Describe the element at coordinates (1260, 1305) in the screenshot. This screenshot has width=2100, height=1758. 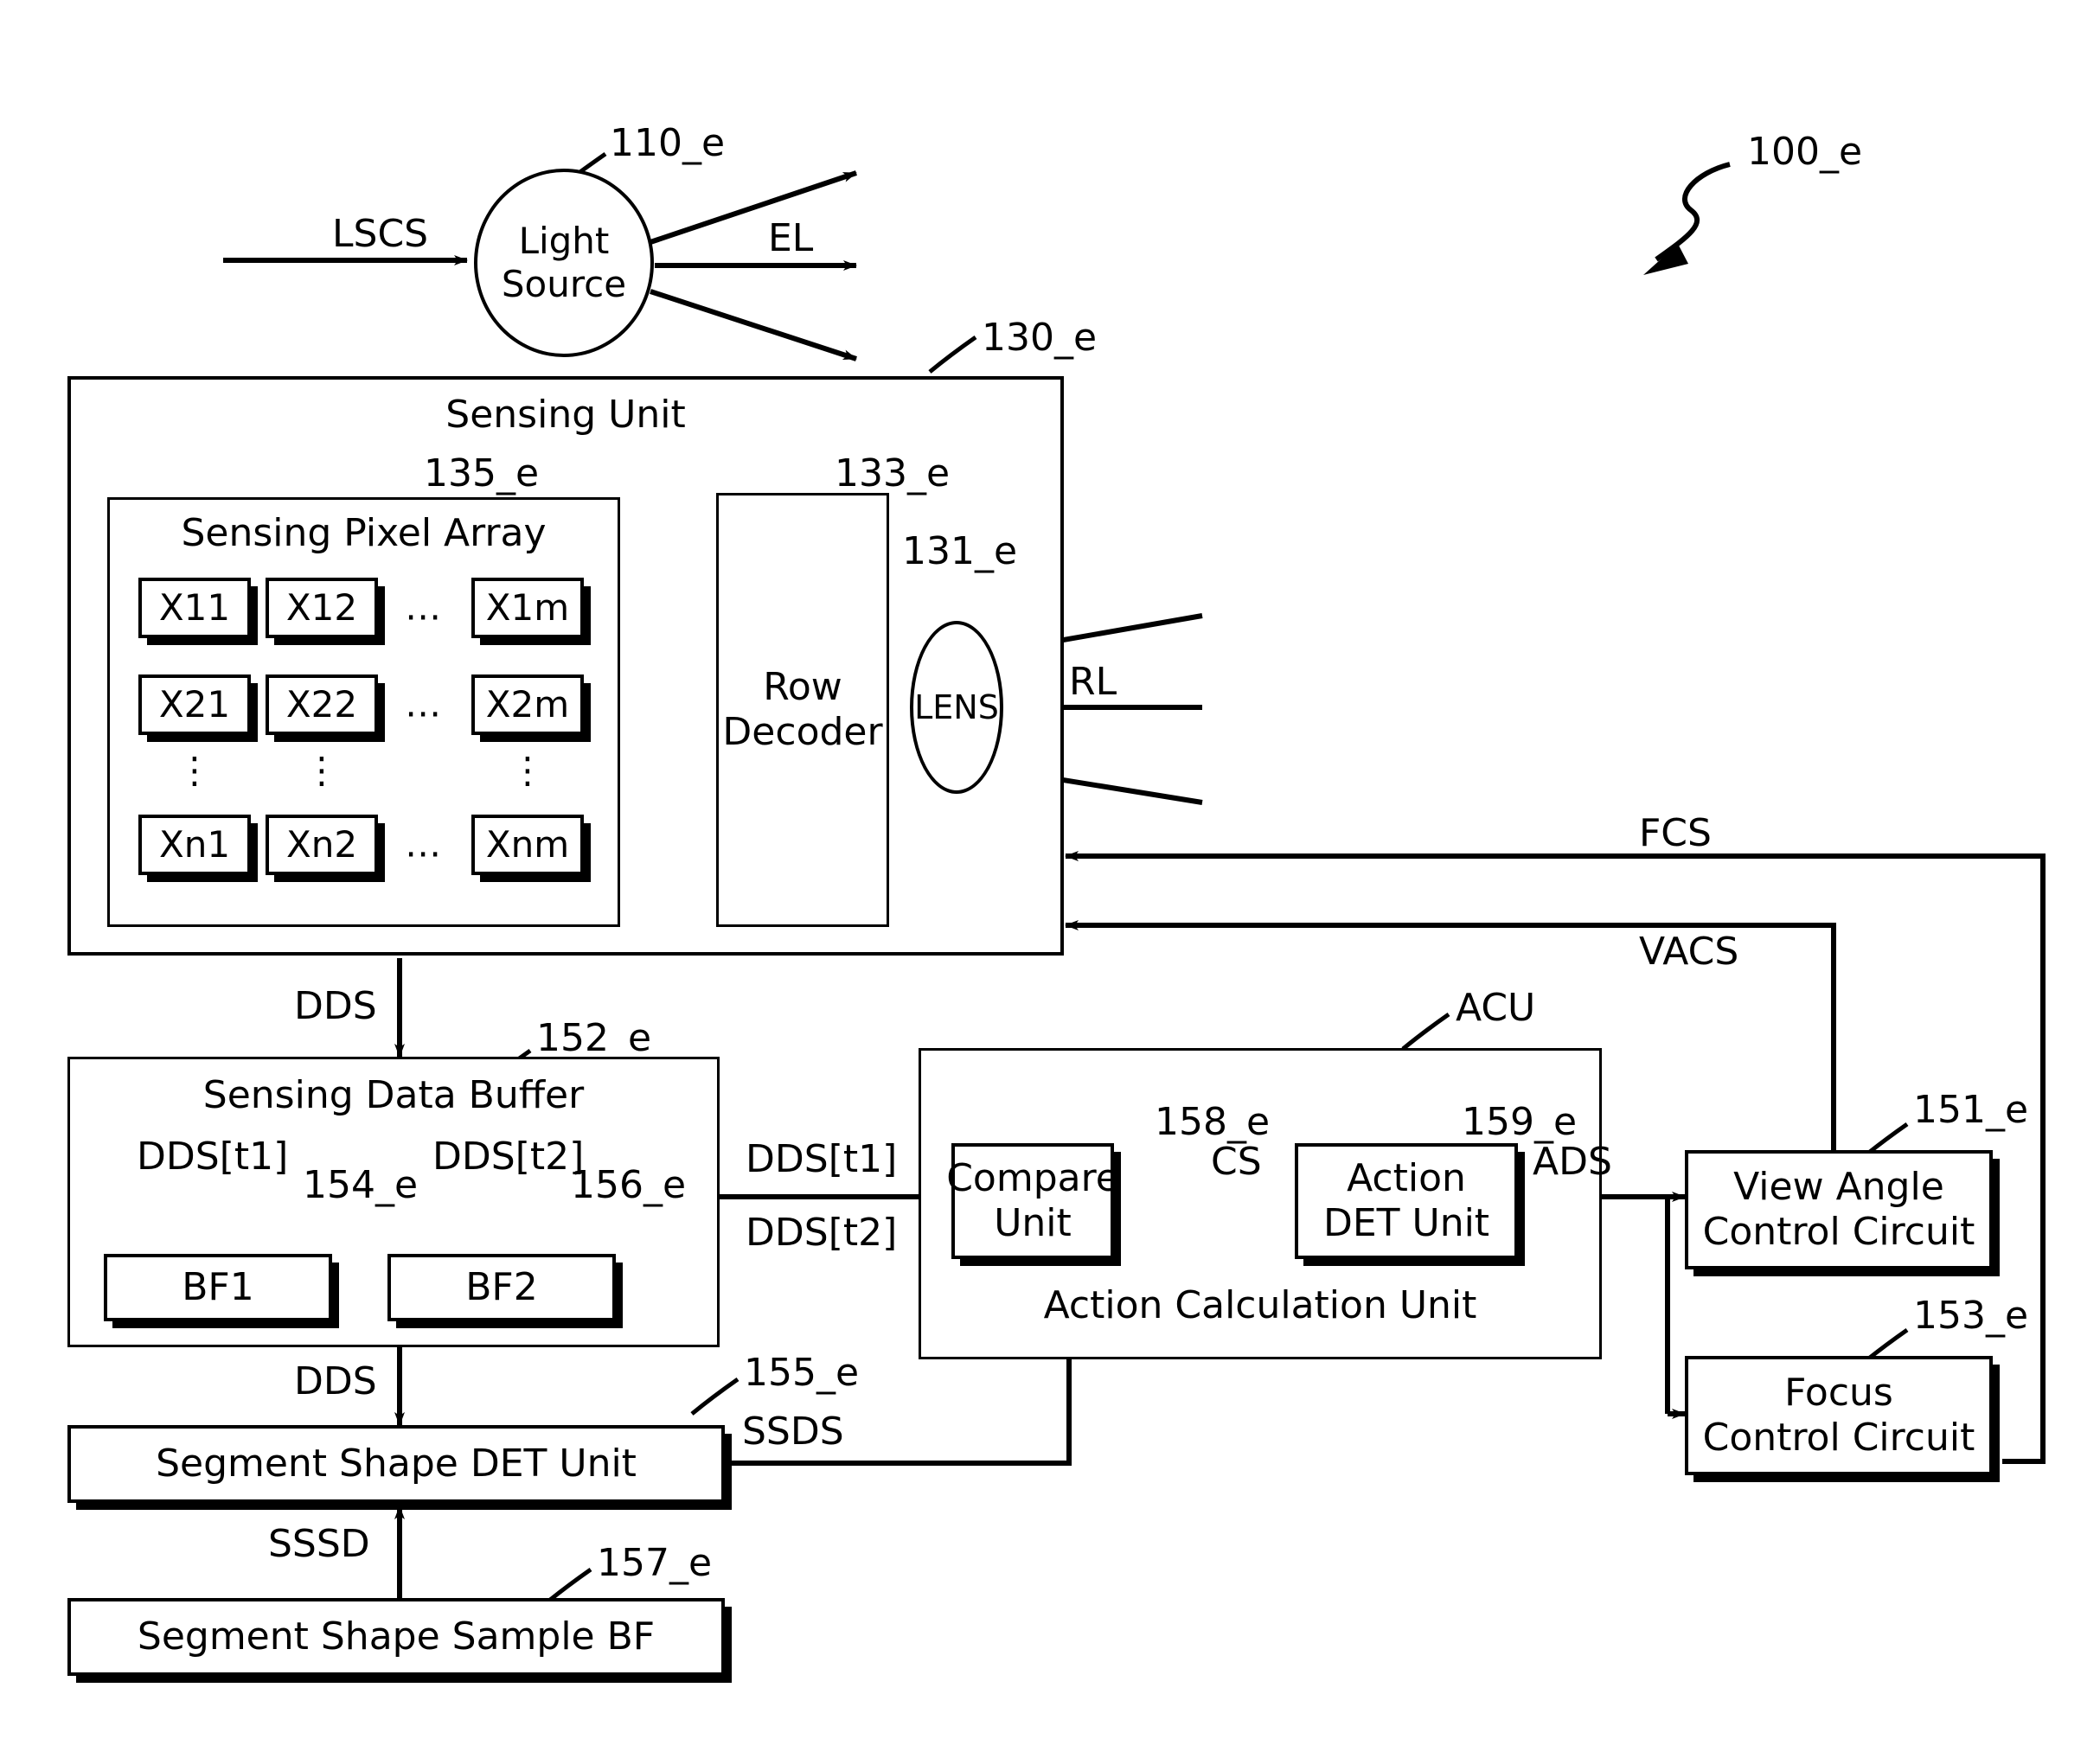
I see `action-calculation-unit-title: Action Calculation Unit` at that location.